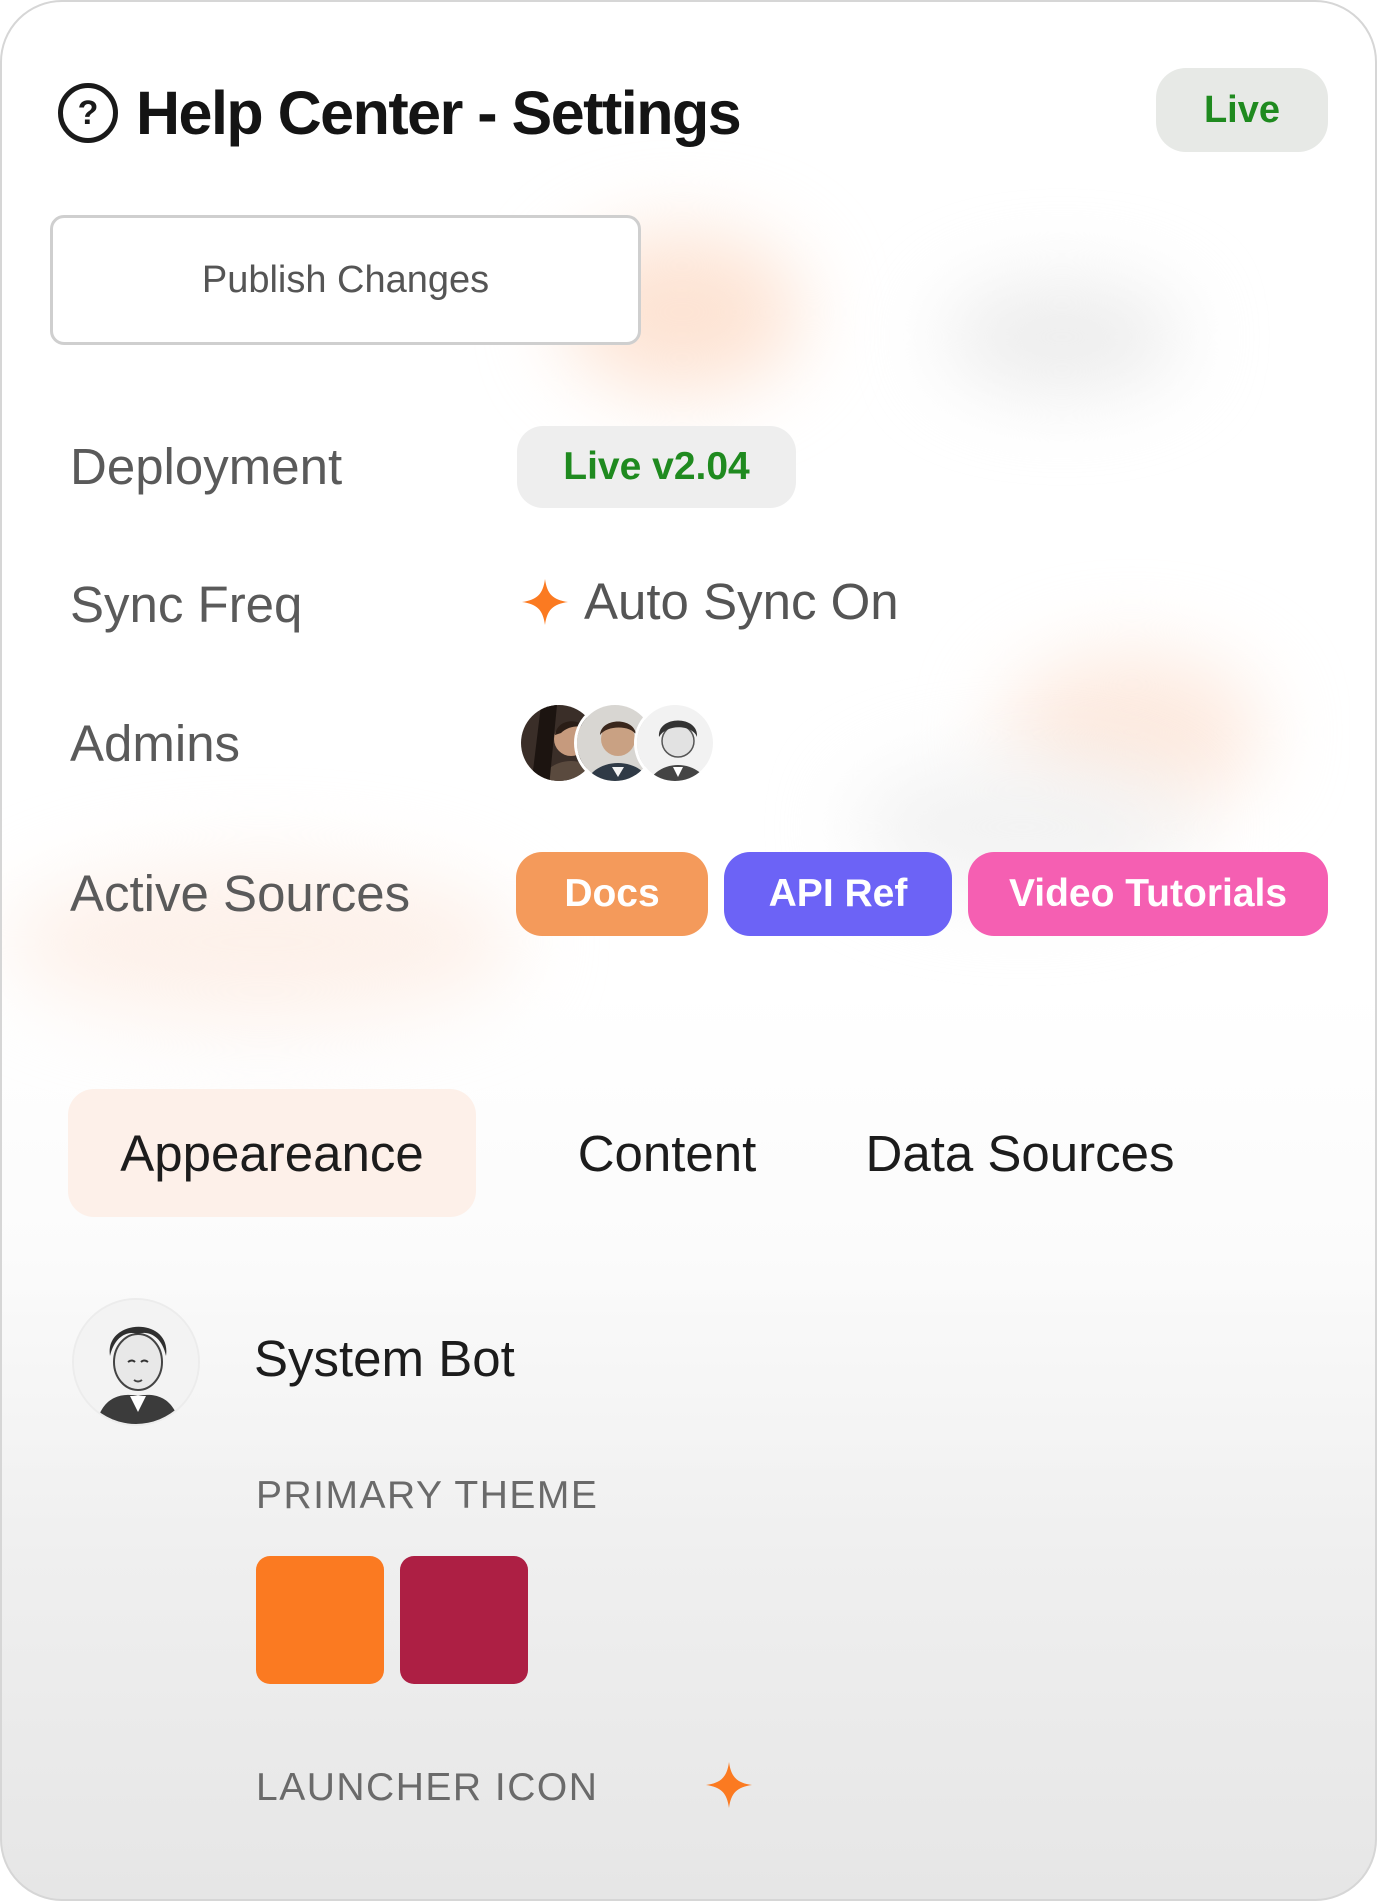  I want to click on auto-sync-status: Auto Sync On, so click(709, 601).